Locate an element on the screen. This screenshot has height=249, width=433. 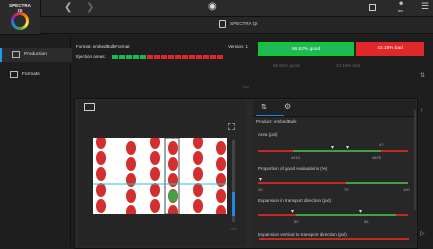
camera-image is located at coordinates (160, 176).